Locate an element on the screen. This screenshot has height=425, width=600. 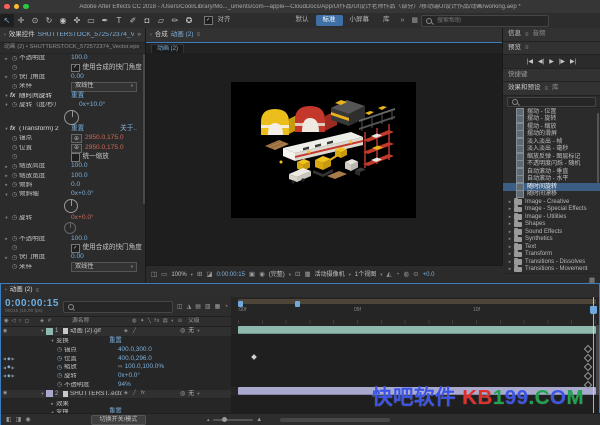
pixel-aspect-icon: ◭ is located at coordinates (389, 275).